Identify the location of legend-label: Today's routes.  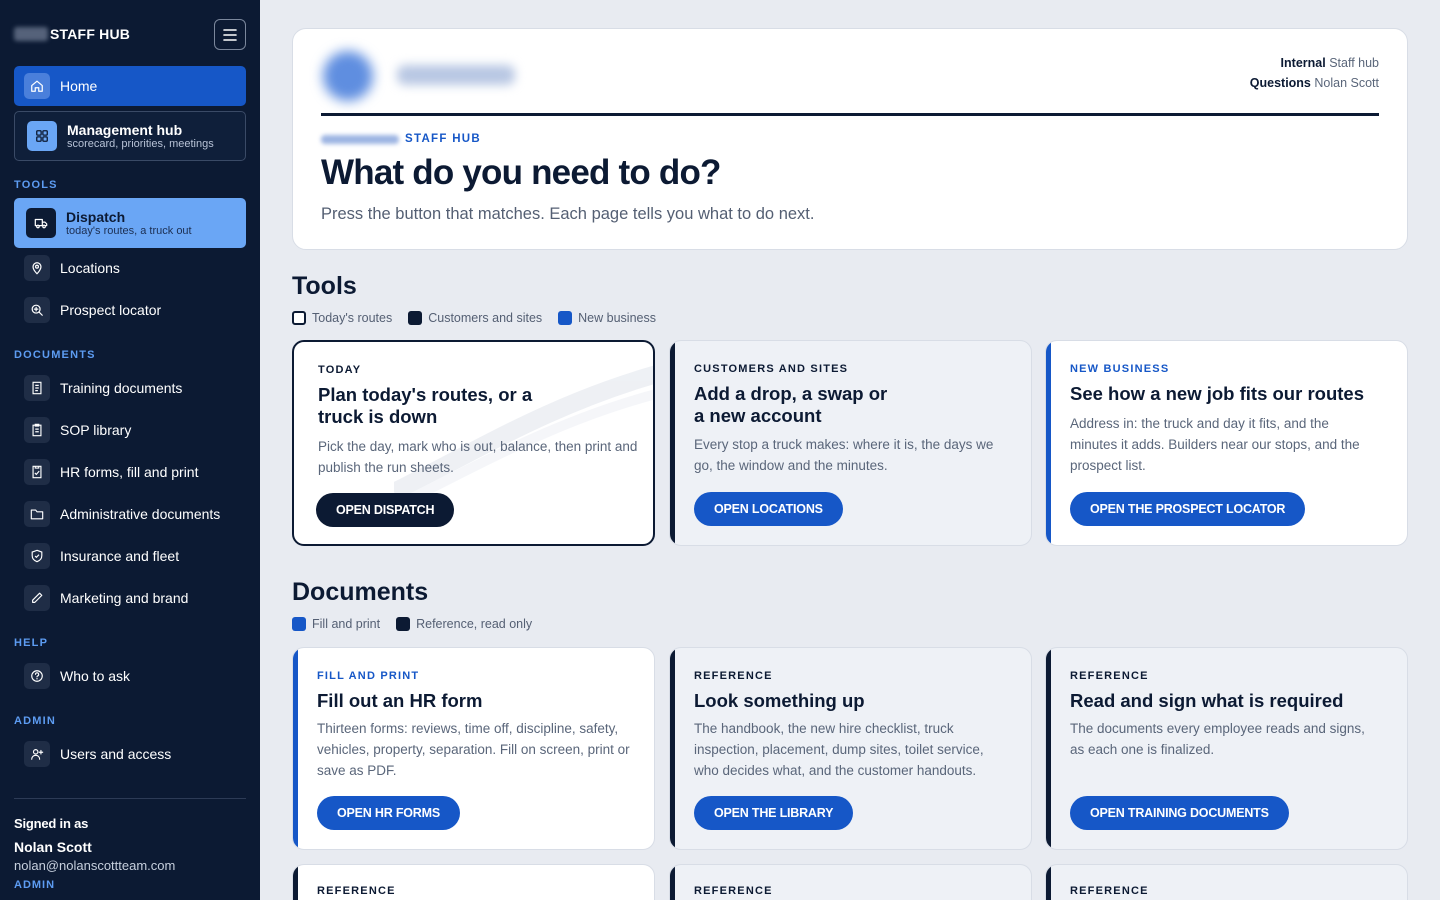
(352, 318).